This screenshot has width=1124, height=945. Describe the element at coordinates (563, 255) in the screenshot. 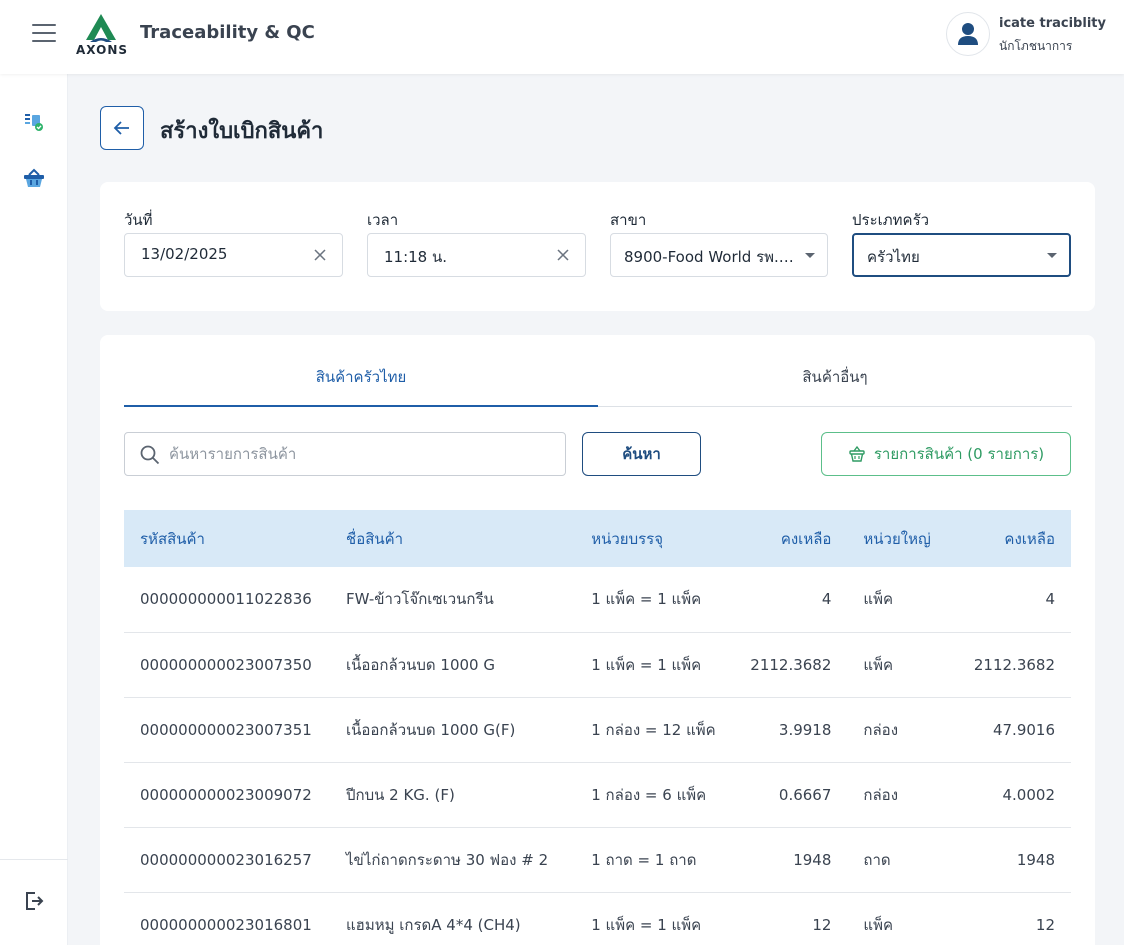

I see `clear-time-icon` at that location.